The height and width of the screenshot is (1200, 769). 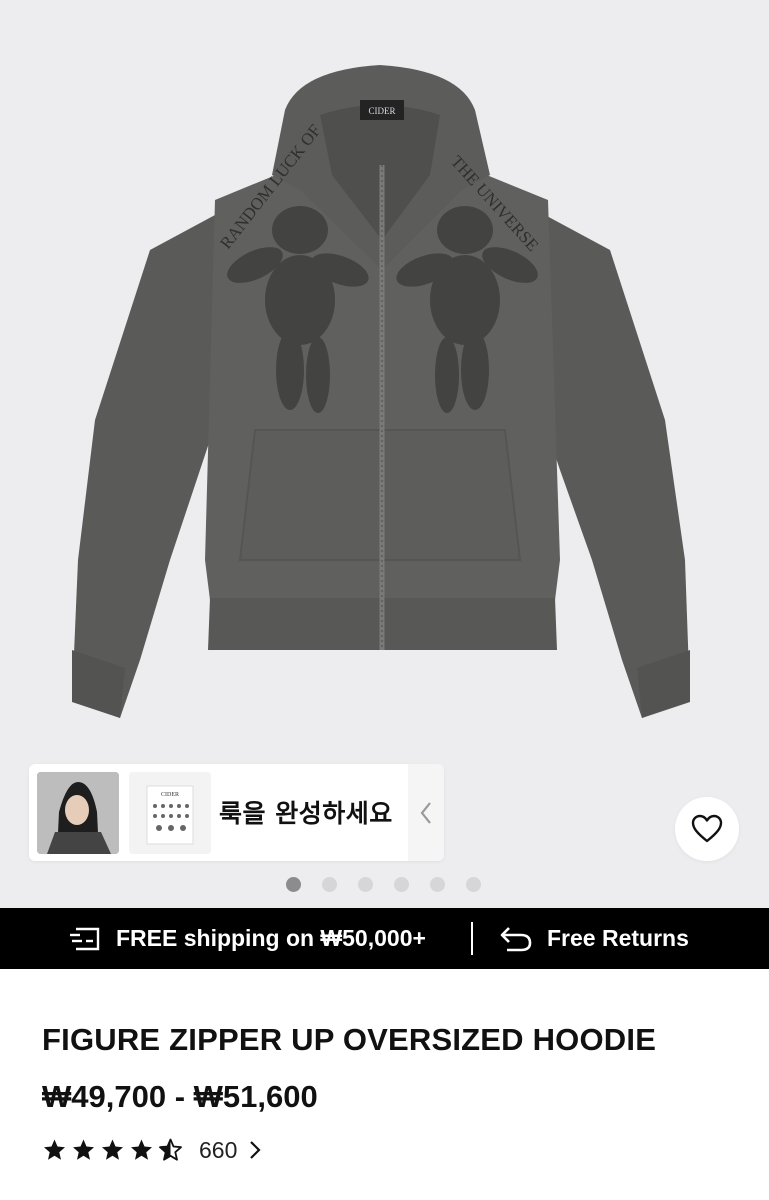 What do you see at coordinates (170, 795) in the screenshot?
I see `svg-text: CIDER` at bounding box center [170, 795].